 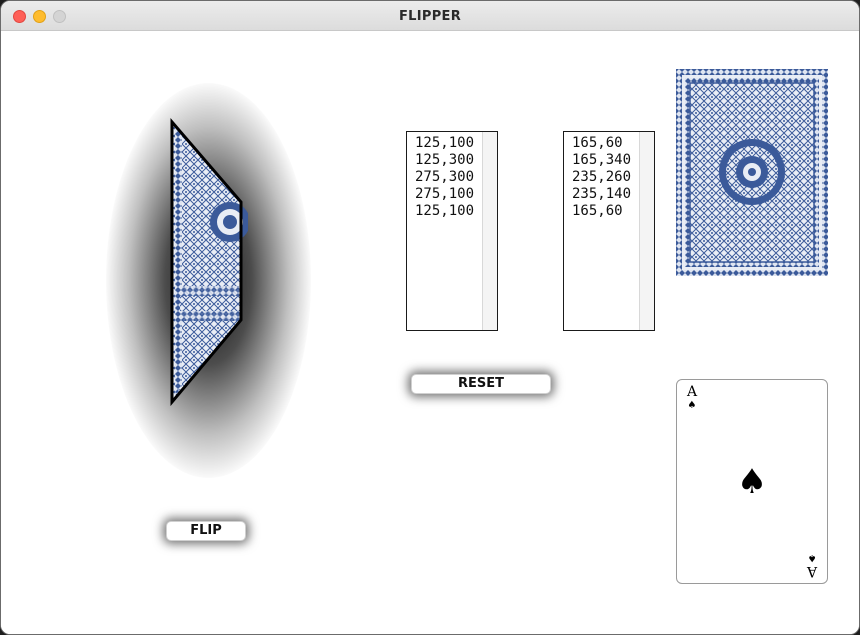 I want to click on list-item: 275,300, so click(x=444, y=177).